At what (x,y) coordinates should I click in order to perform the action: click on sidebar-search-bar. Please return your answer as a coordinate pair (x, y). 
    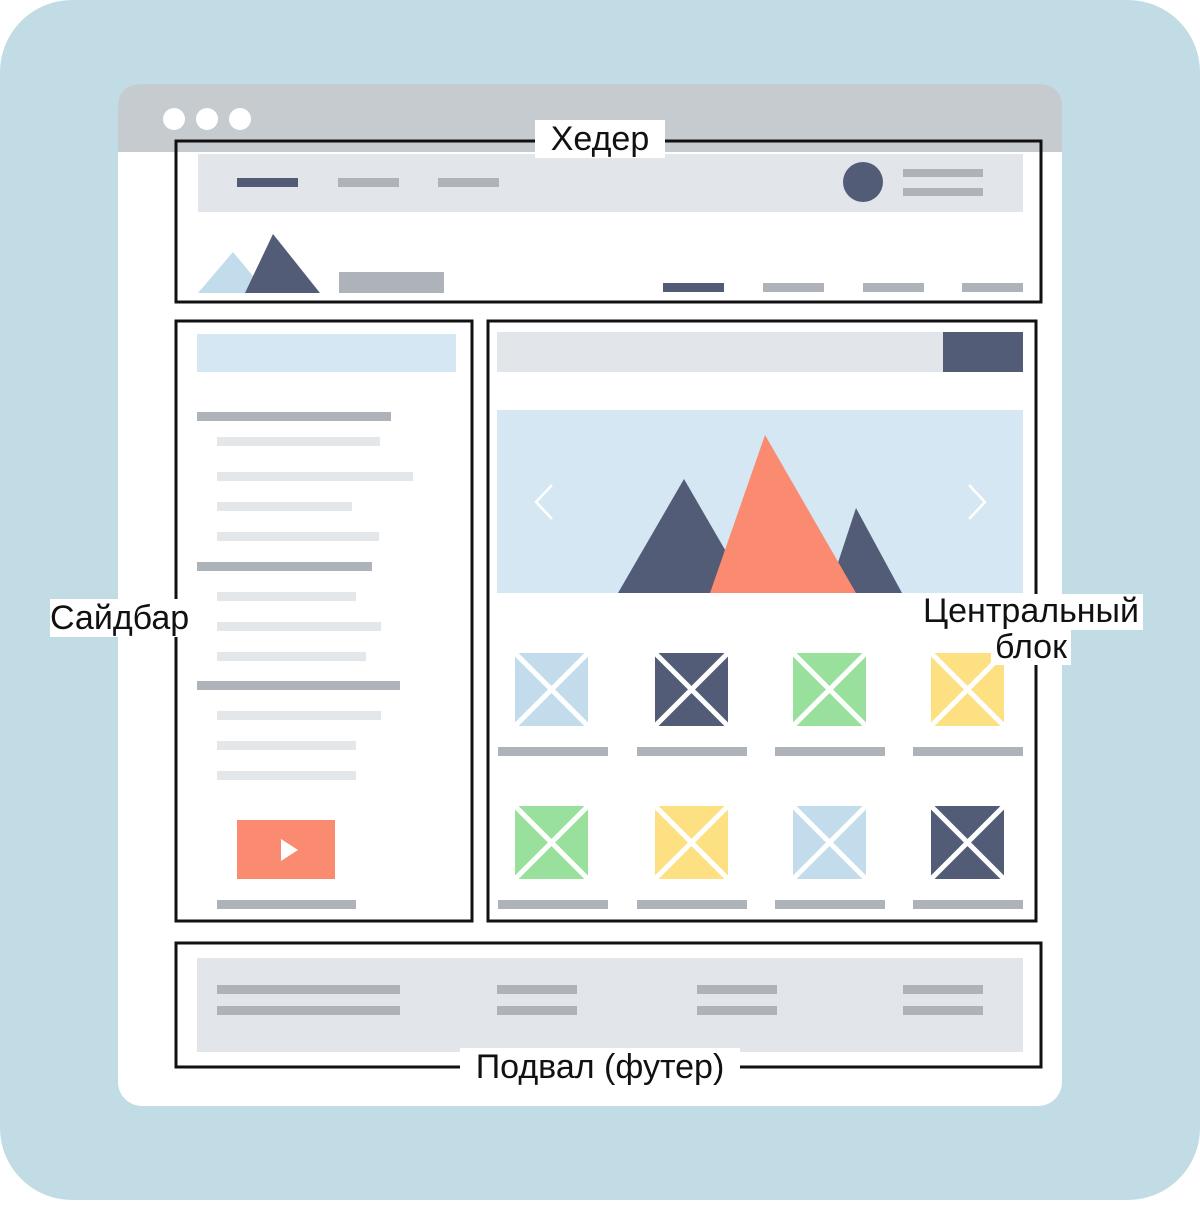
    Looking at the image, I should click on (326, 353).